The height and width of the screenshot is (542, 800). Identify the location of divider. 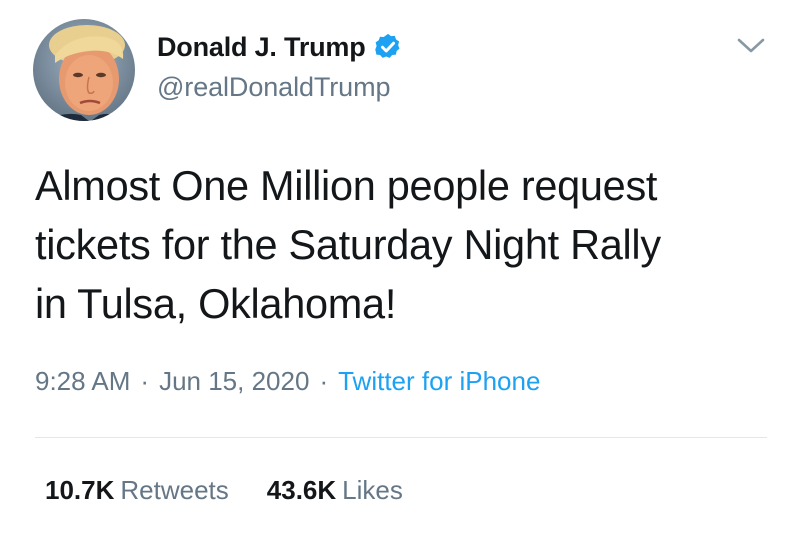
(401, 437).